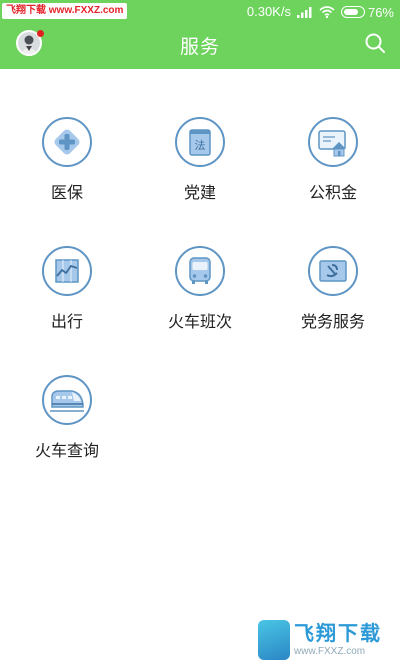 The width and height of the screenshot is (400, 667). What do you see at coordinates (67, 400) in the screenshot?
I see `bullet-train-icon` at bounding box center [67, 400].